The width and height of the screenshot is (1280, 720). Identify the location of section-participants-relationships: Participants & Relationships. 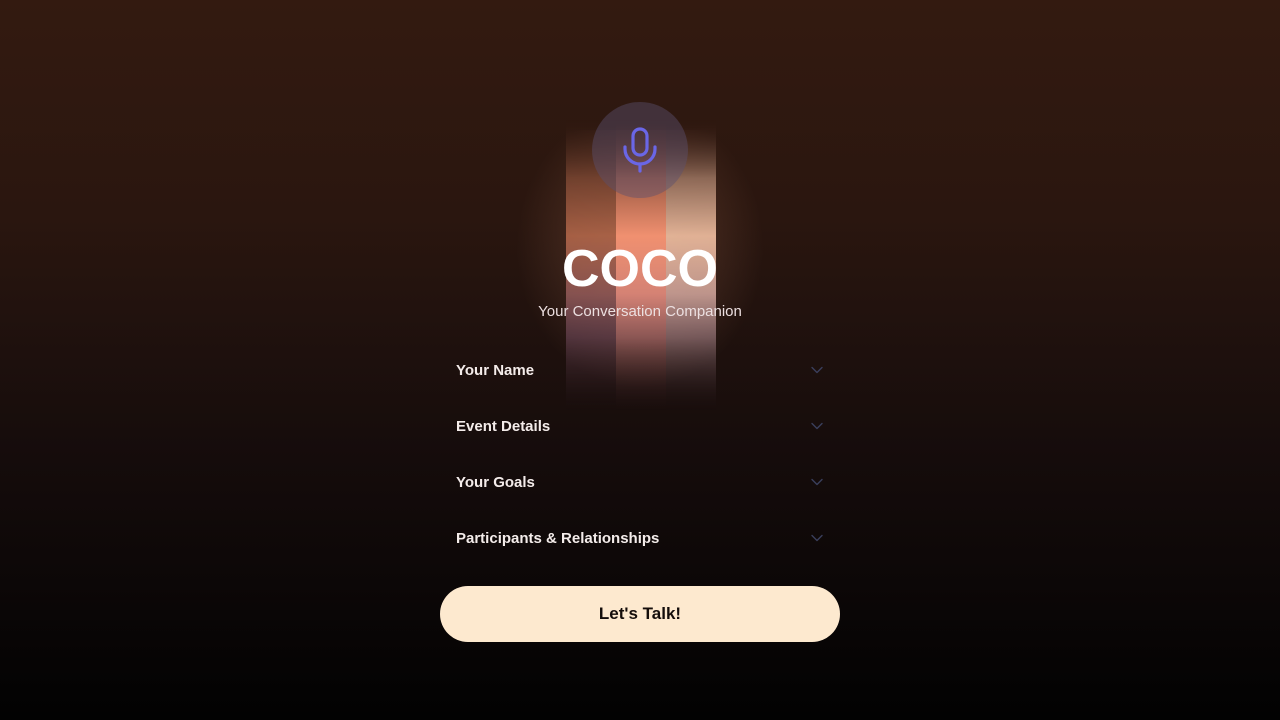
(640, 538).